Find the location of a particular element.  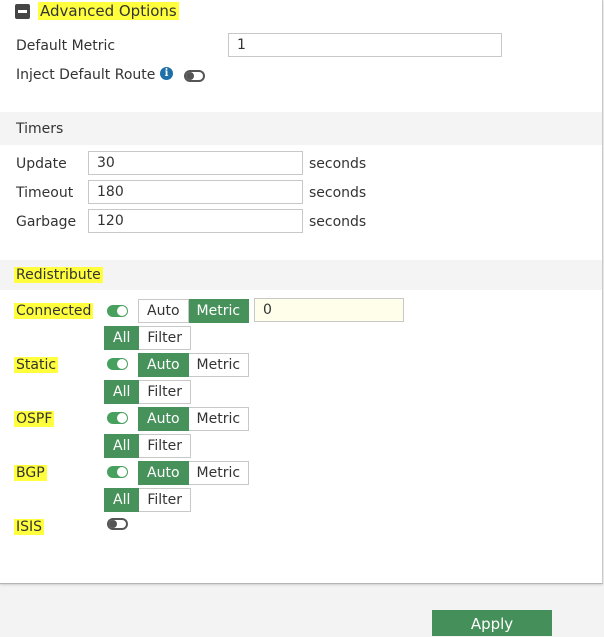

redistribute-isis-label: ISIS is located at coordinates (29, 527).